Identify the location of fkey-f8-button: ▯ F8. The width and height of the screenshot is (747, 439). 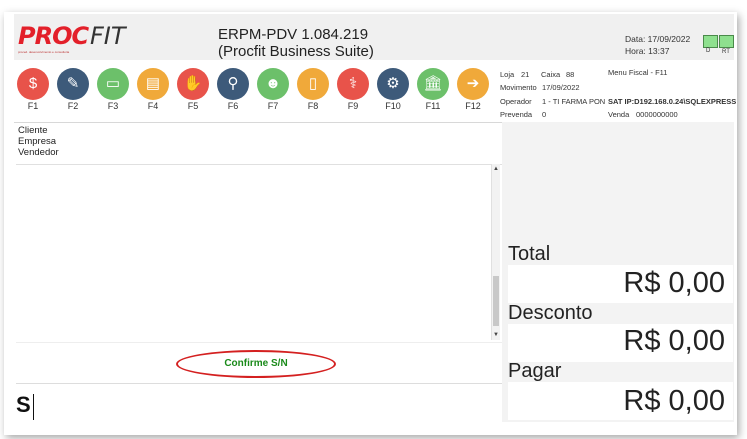
(313, 92).